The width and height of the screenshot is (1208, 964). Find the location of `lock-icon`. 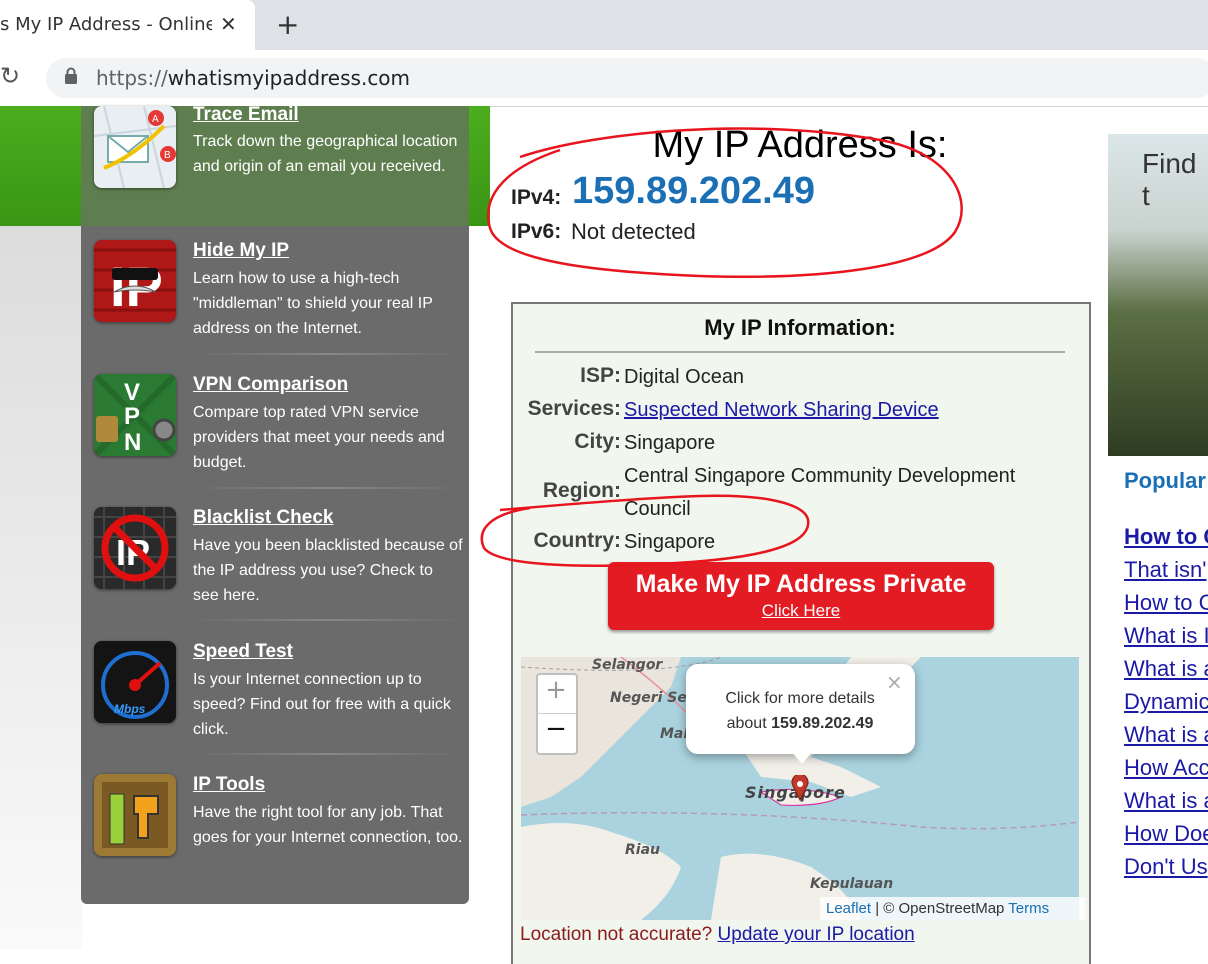

lock-icon is located at coordinates (71, 76).